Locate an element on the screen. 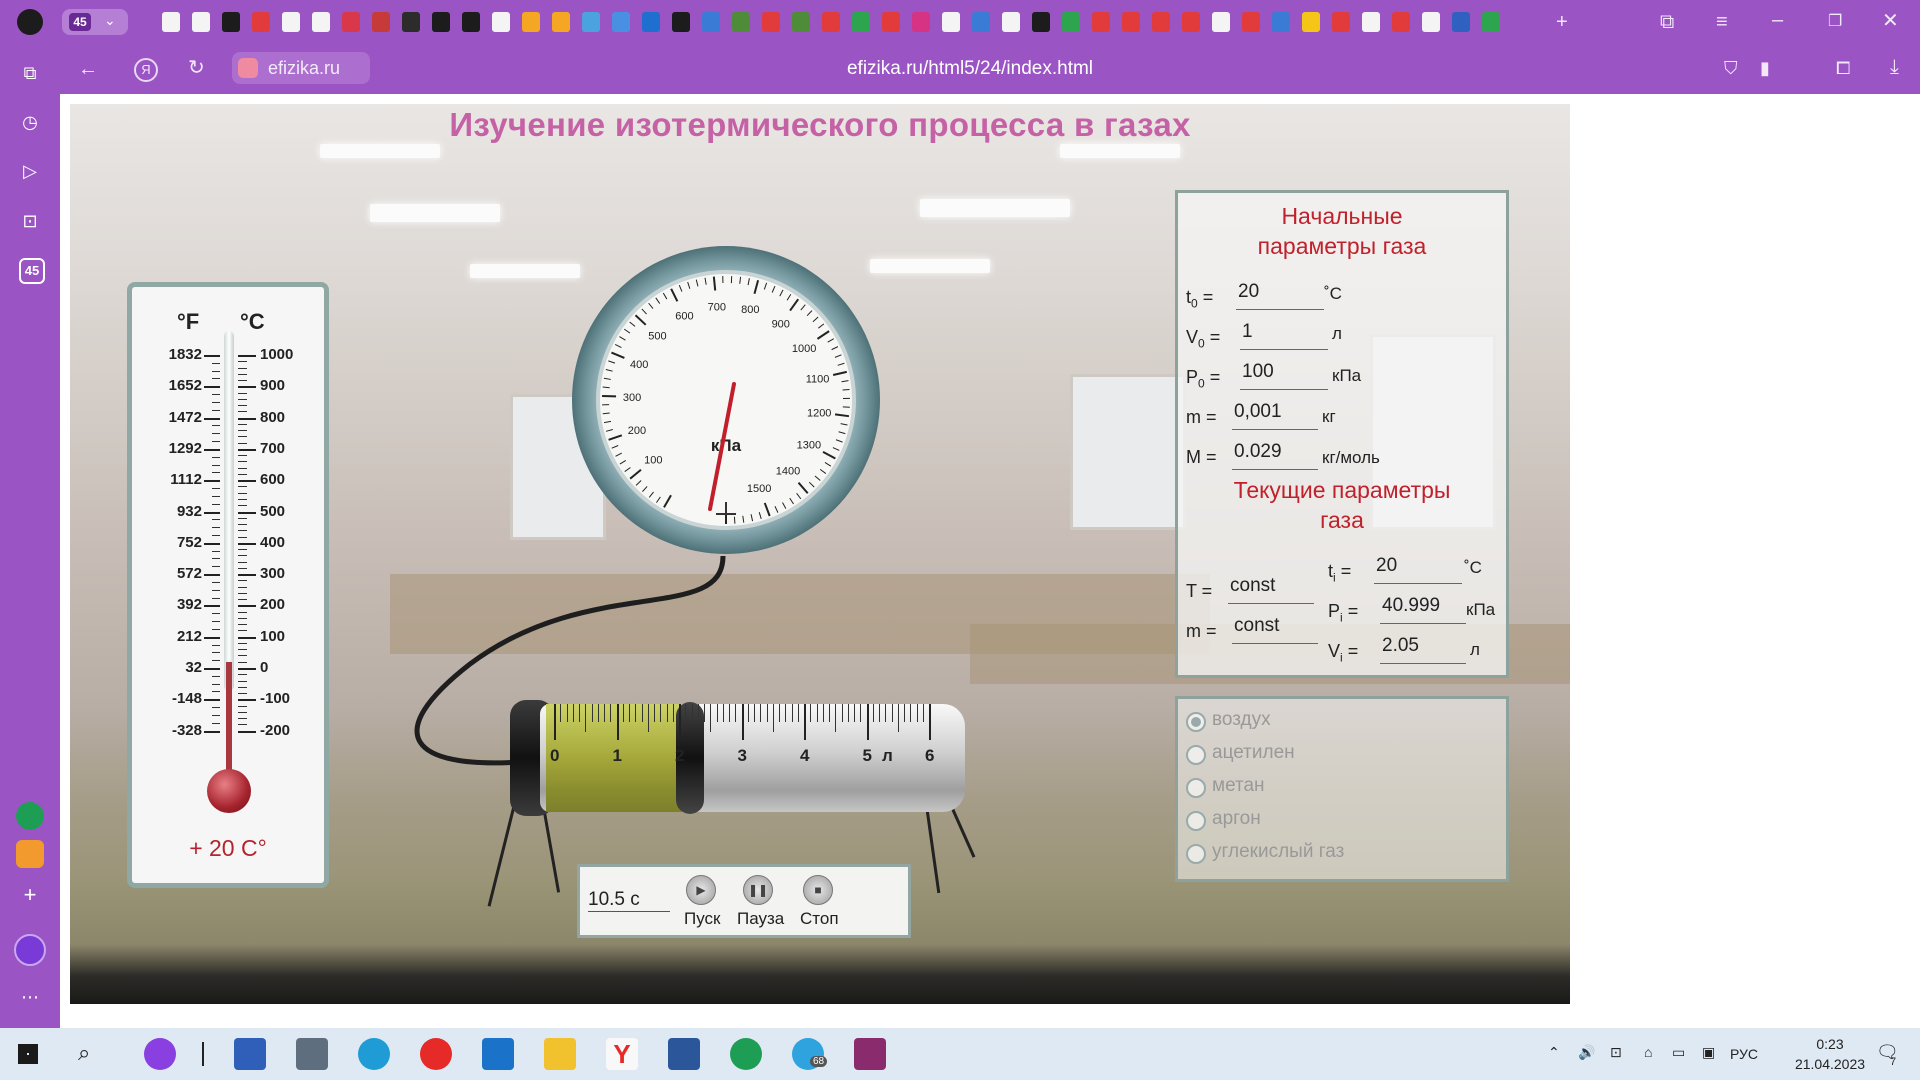  collections-icon: ⧠ is located at coordinates (1843, 68).